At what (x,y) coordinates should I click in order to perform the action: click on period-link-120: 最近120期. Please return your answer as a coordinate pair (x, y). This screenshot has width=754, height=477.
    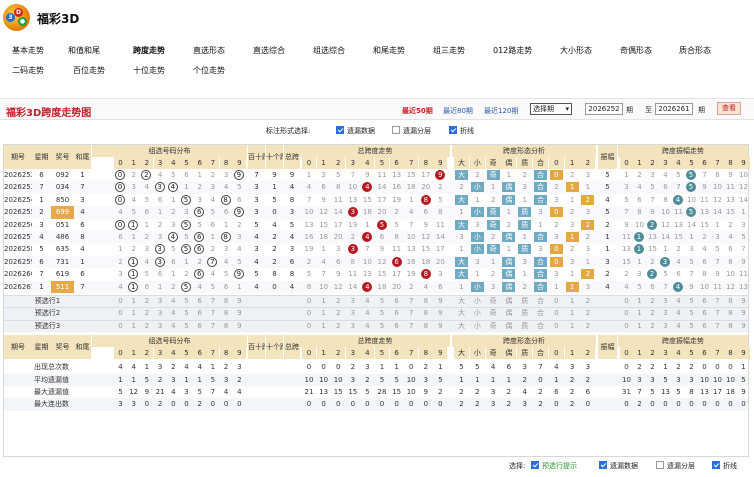
    Looking at the image, I should click on (501, 111).